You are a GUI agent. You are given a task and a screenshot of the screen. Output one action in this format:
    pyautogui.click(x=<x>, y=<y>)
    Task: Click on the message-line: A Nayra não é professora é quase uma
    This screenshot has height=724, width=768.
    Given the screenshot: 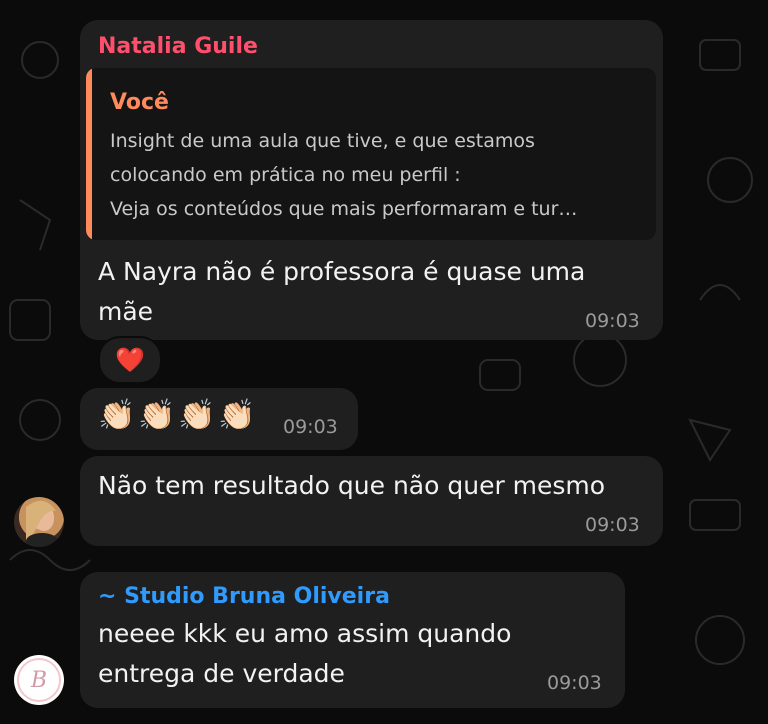 What is the action you would take?
    pyautogui.click(x=342, y=271)
    